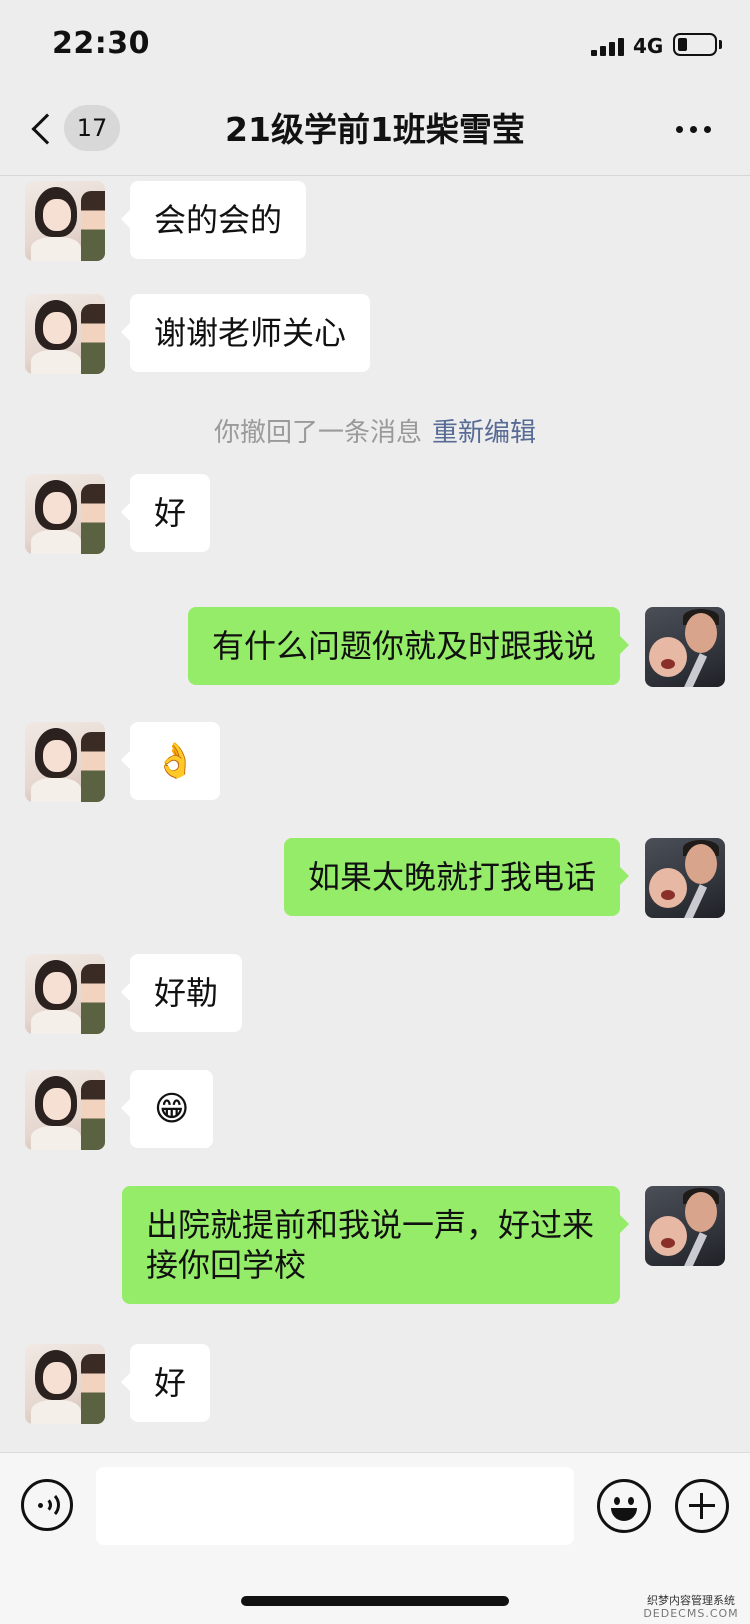  What do you see at coordinates (92, 128) in the screenshot?
I see `unread-count-badge: 17` at bounding box center [92, 128].